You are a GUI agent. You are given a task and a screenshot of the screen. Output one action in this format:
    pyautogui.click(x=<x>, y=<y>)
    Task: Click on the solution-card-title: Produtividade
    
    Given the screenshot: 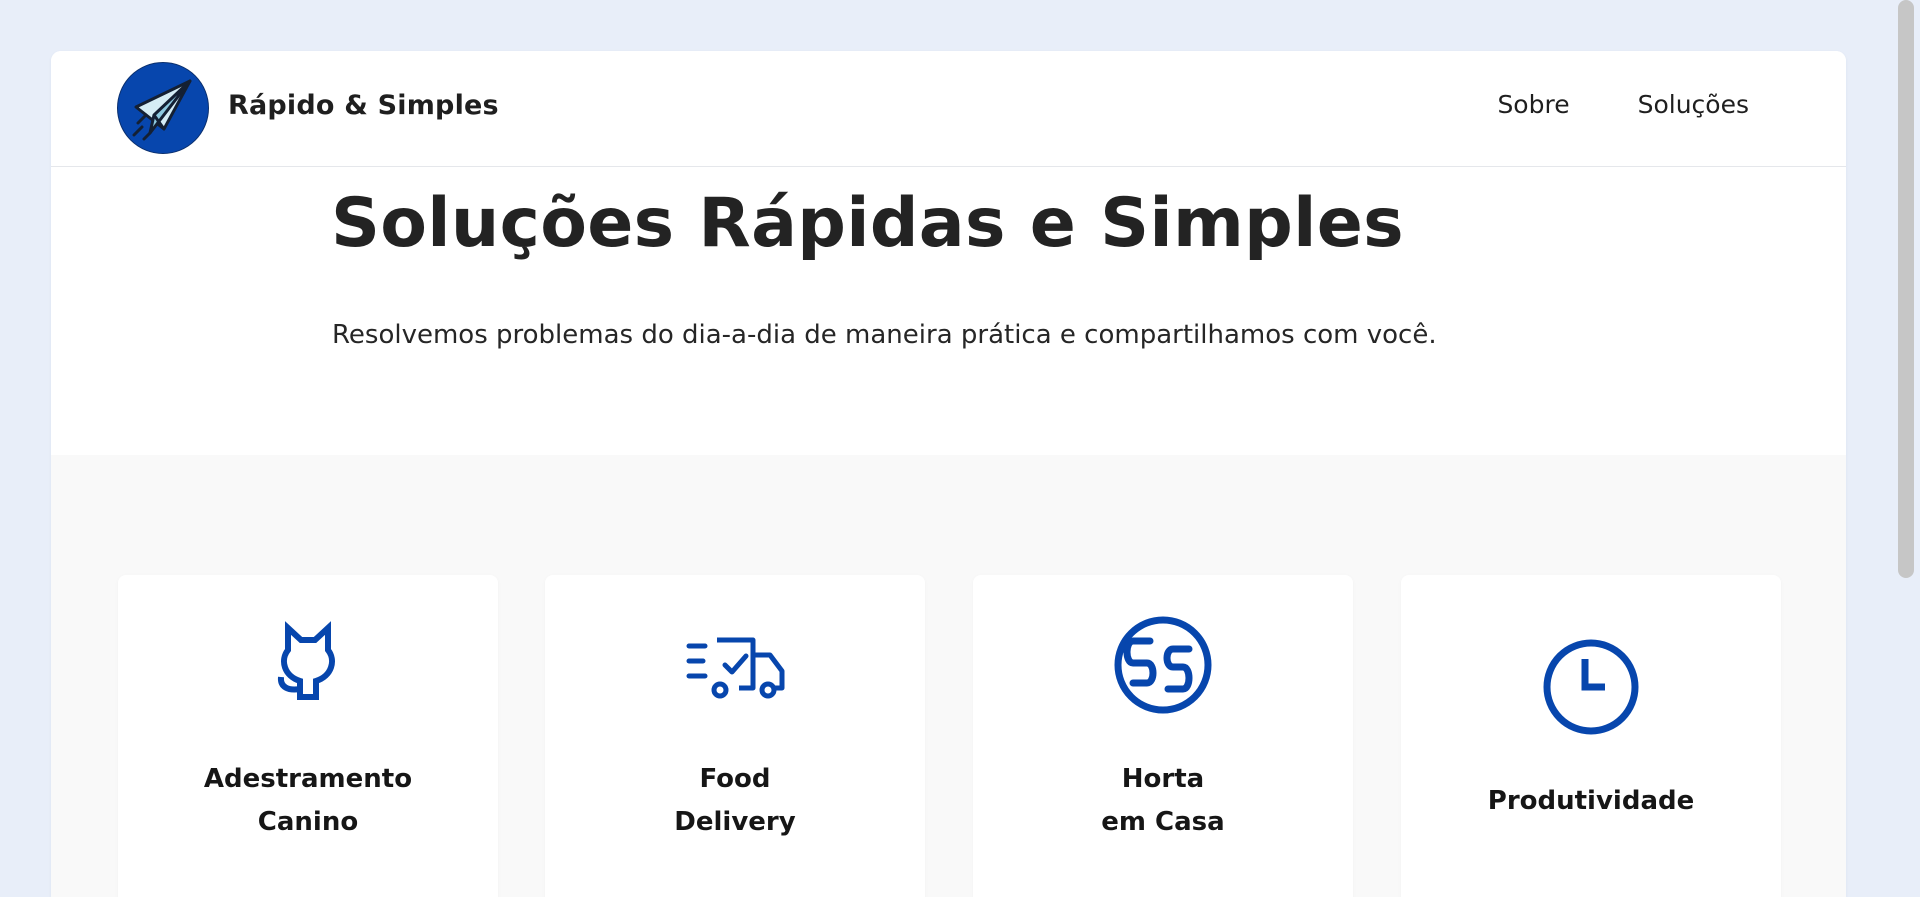 What is the action you would take?
    pyautogui.click(x=1591, y=801)
    